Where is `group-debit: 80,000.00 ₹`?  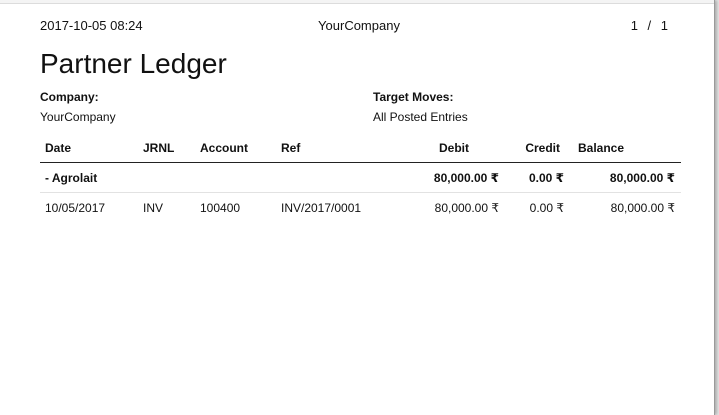
group-debit: 80,000.00 ₹ is located at coordinates (446, 177).